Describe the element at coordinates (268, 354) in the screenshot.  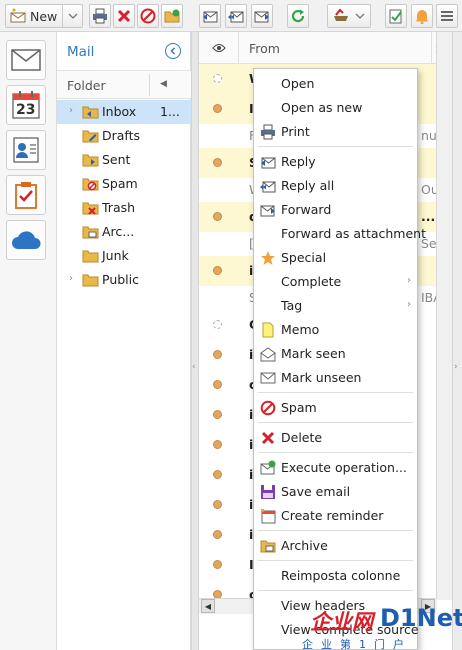
I see `envelope-open-icon` at that location.